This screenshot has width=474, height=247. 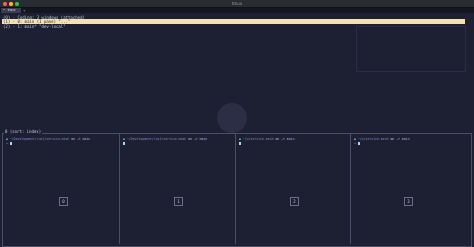 What do you see at coordinates (410, 189) in the screenshot?
I see `pane-3: ◆ ~/w/service-mesh on ⎇ main → 3` at bounding box center [410, 189].